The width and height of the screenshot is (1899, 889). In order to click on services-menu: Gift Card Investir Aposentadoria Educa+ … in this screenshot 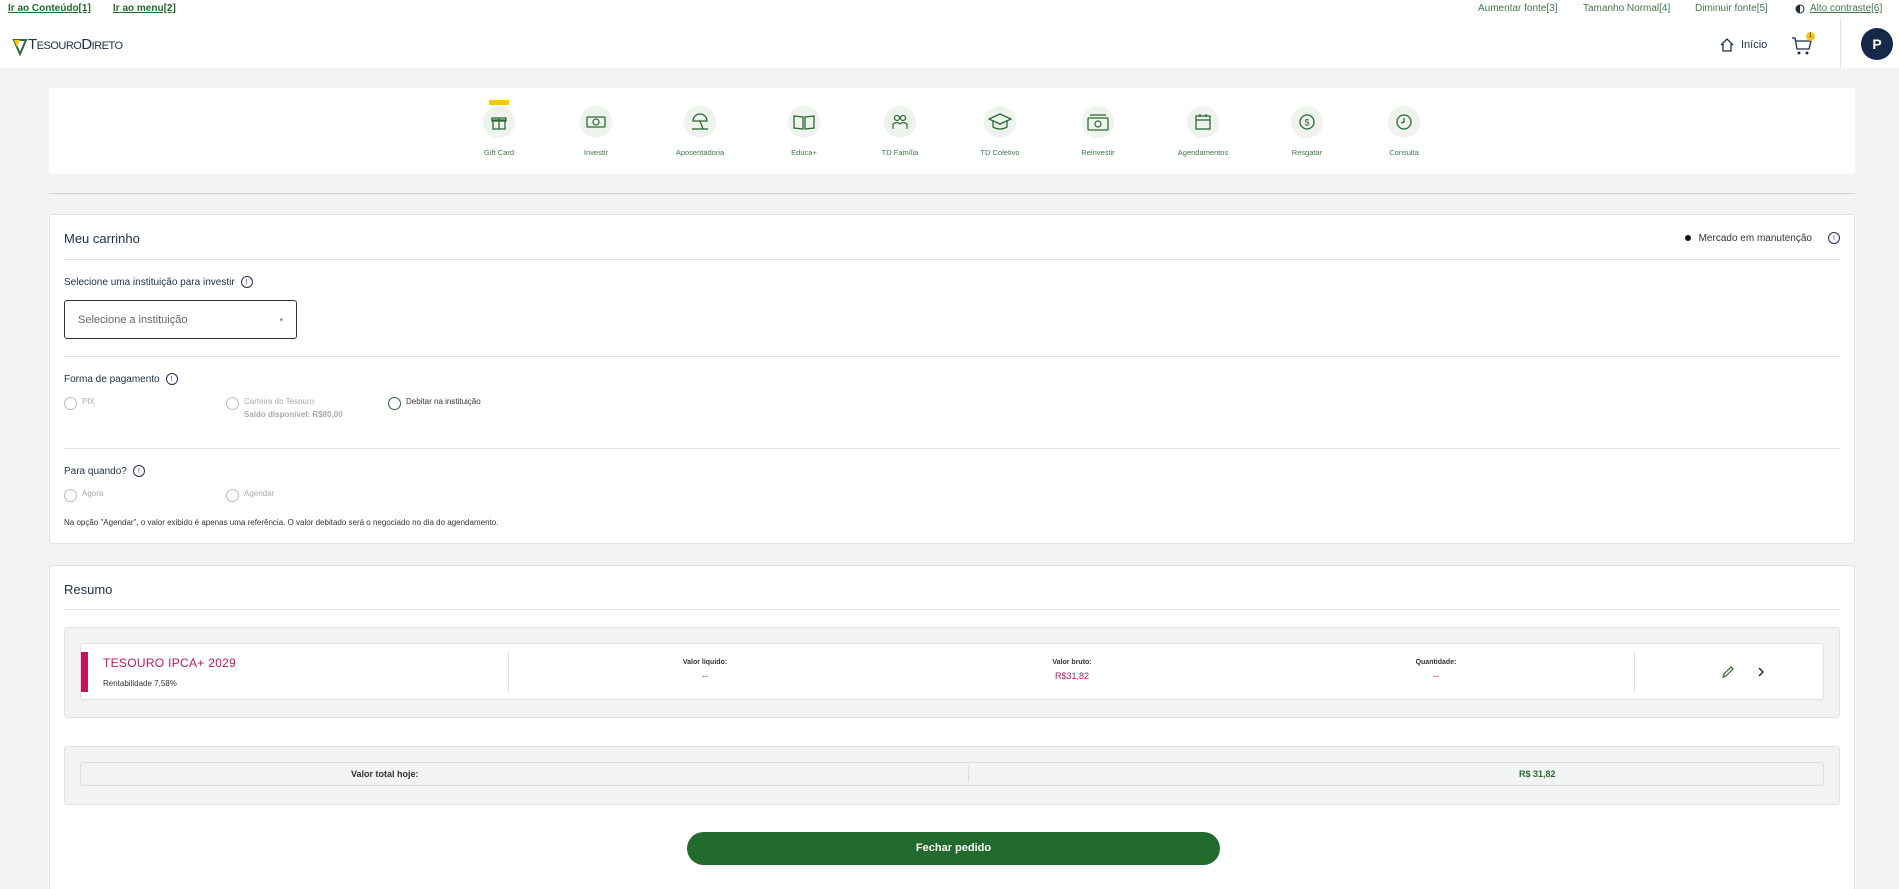, I will do `click(952, 131)`.